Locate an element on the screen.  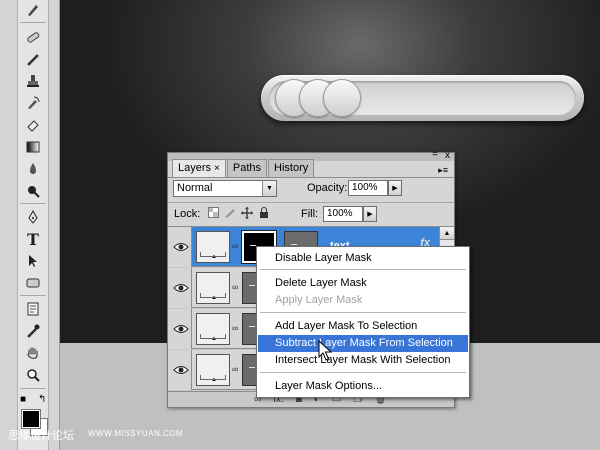
fill-input: 100% is located at coordinates (343, 214).